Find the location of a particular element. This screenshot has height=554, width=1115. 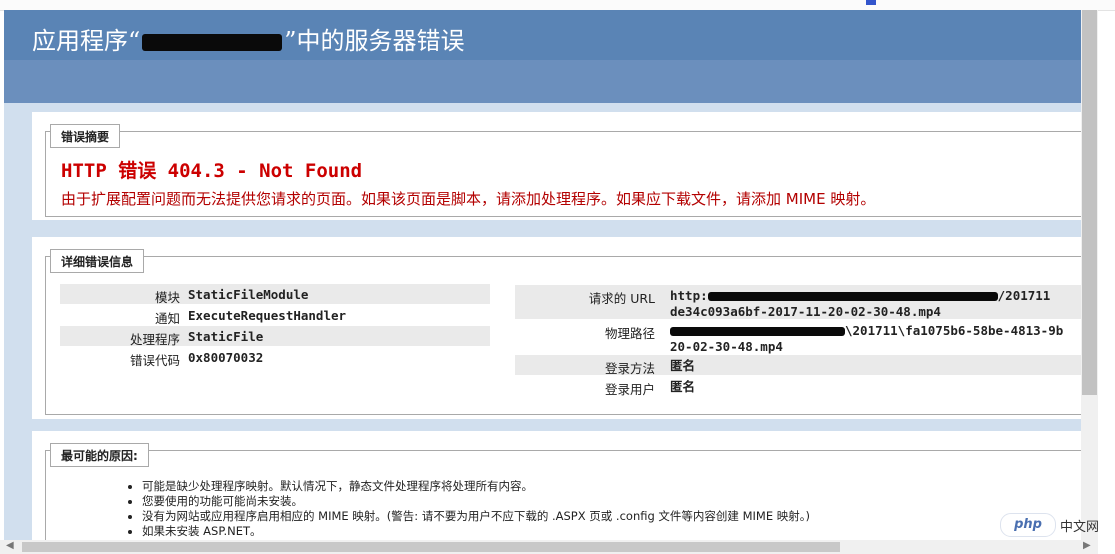

redacted-app-name is located at coordinates (212, 42).